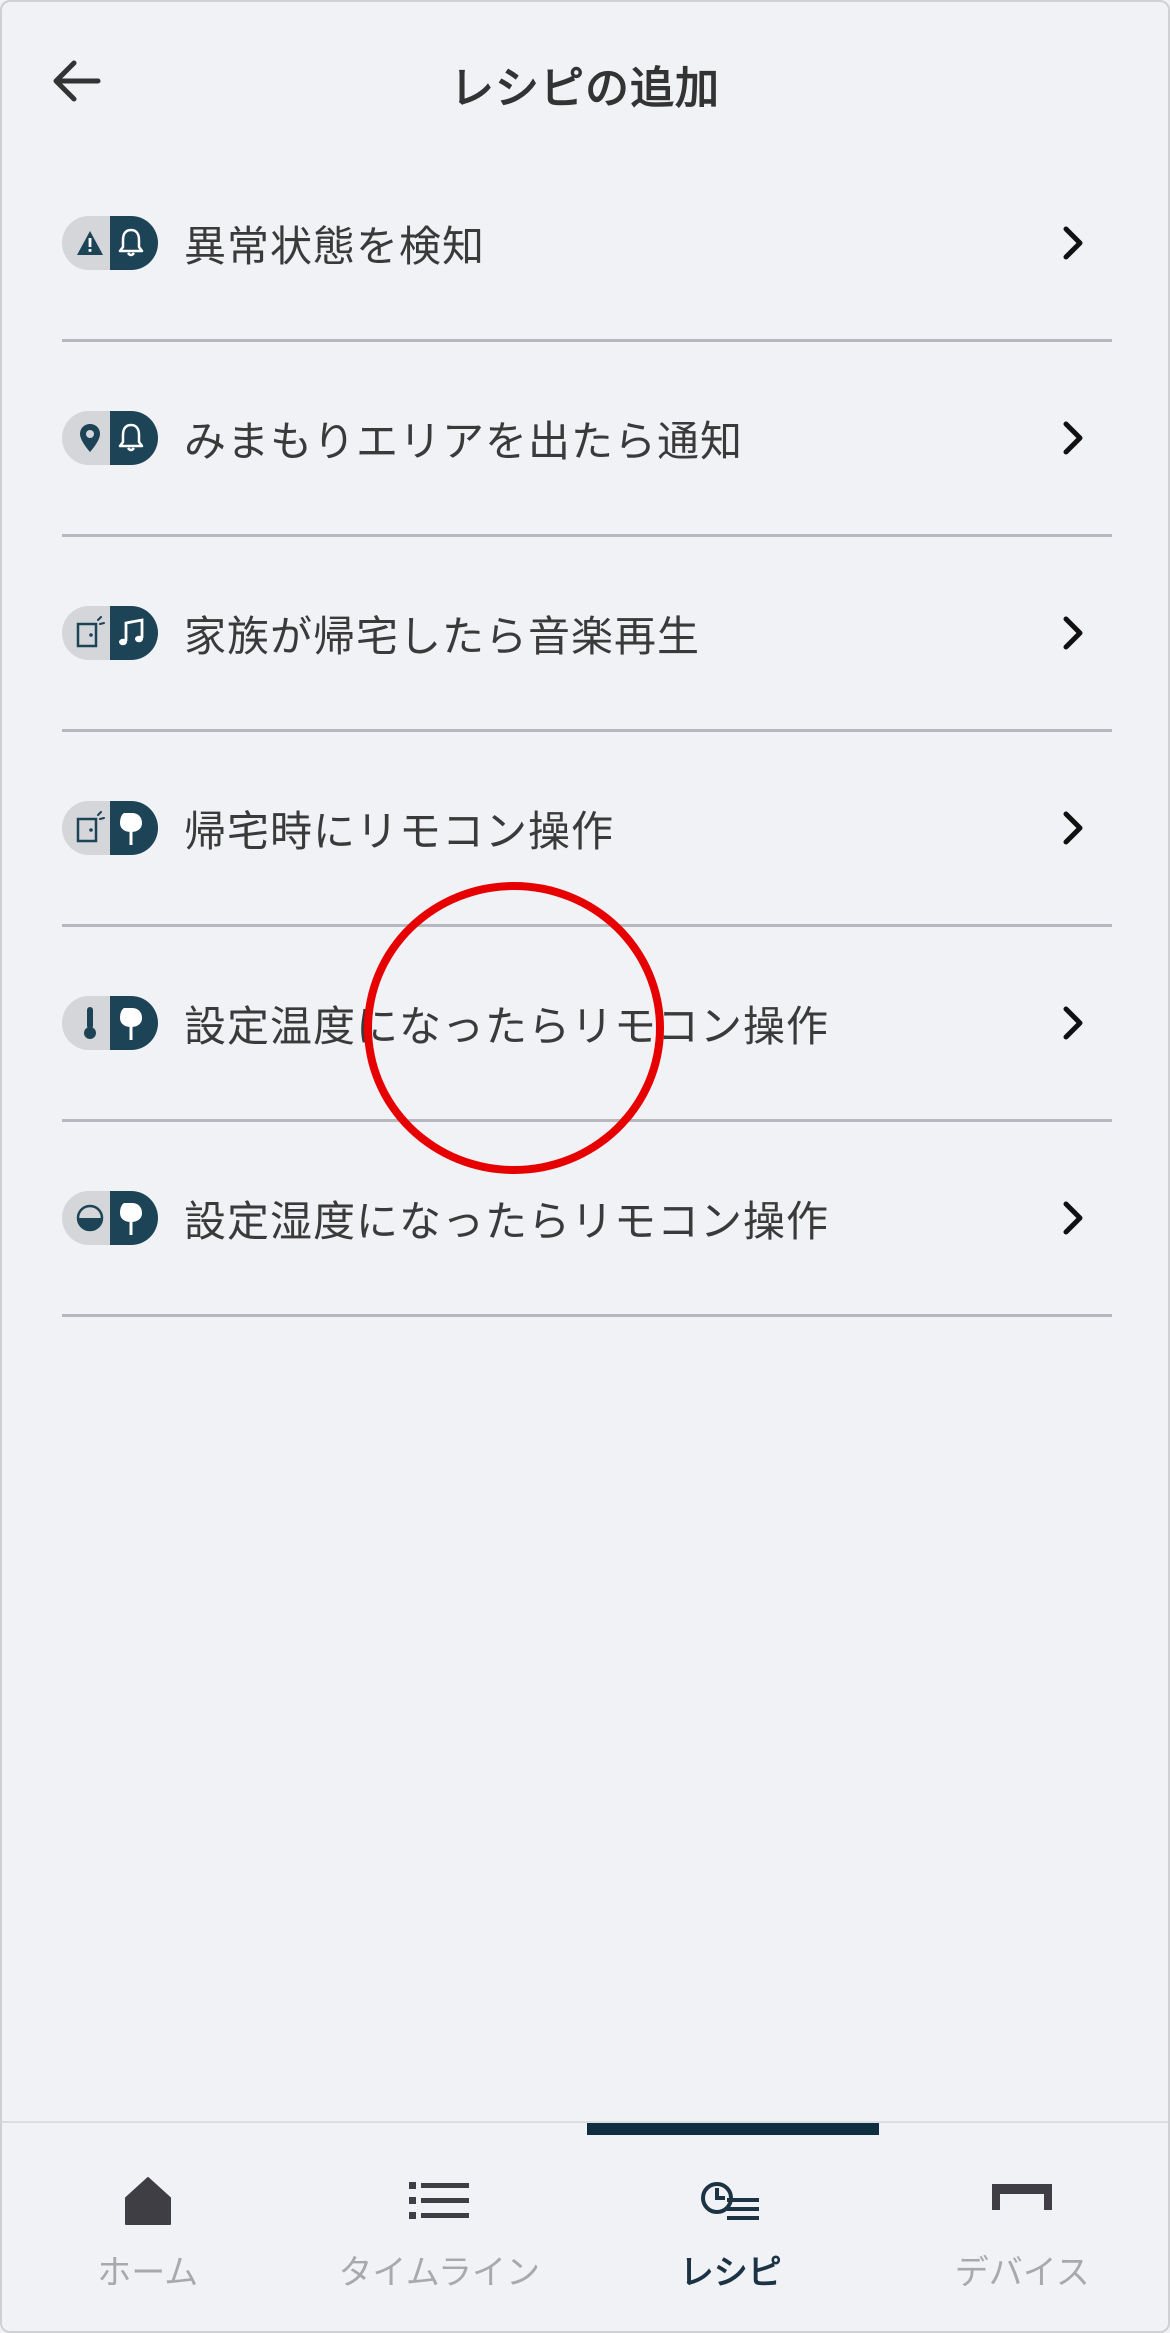 Image resolution: width=1170 pixels, height=2333 pixels. What do you see at coordinates (399, 831) in the screenshot?
I see `recipe-label: 帰宅時にリモコン操作` at bounding box center [399, 831].